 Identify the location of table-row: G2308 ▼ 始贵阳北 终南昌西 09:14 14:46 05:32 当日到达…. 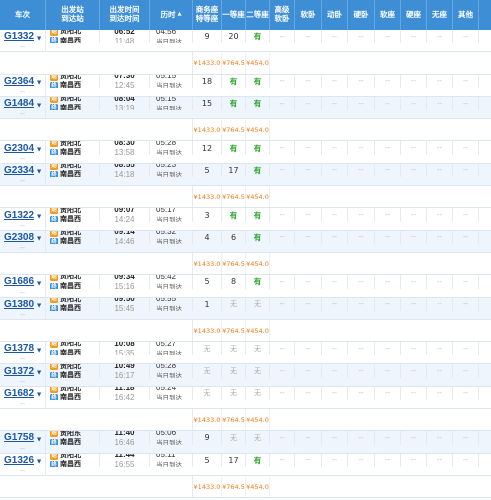
(245, 241).